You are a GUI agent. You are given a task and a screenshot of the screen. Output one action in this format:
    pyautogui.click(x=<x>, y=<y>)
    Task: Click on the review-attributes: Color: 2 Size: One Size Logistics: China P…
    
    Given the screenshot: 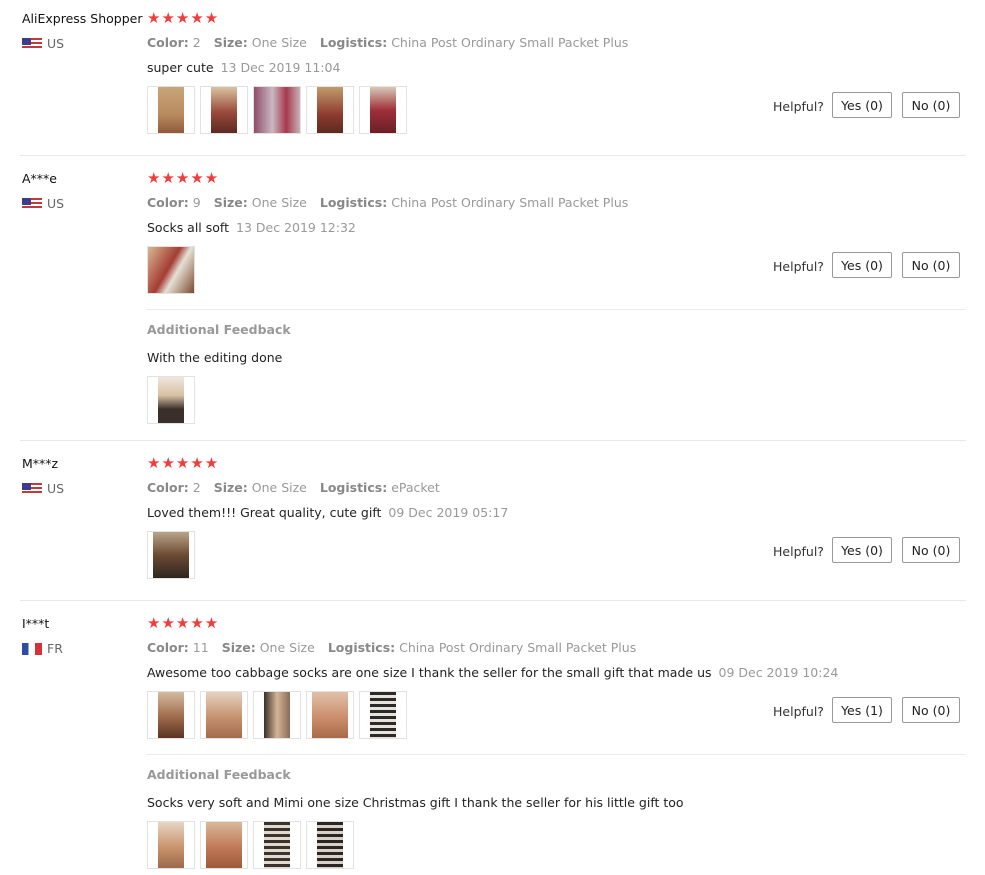 What is the action you would take?
    pyautogui.click(x=388, y=42)
    